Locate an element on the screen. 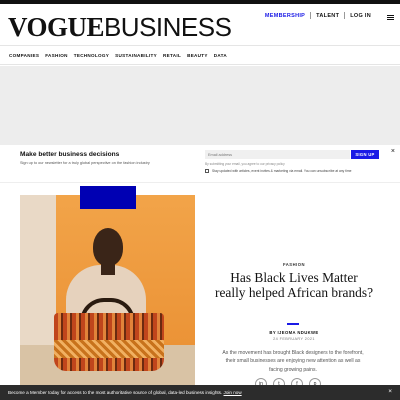 The image size is (400, 400). email-field is located at coordinates (277, 154).